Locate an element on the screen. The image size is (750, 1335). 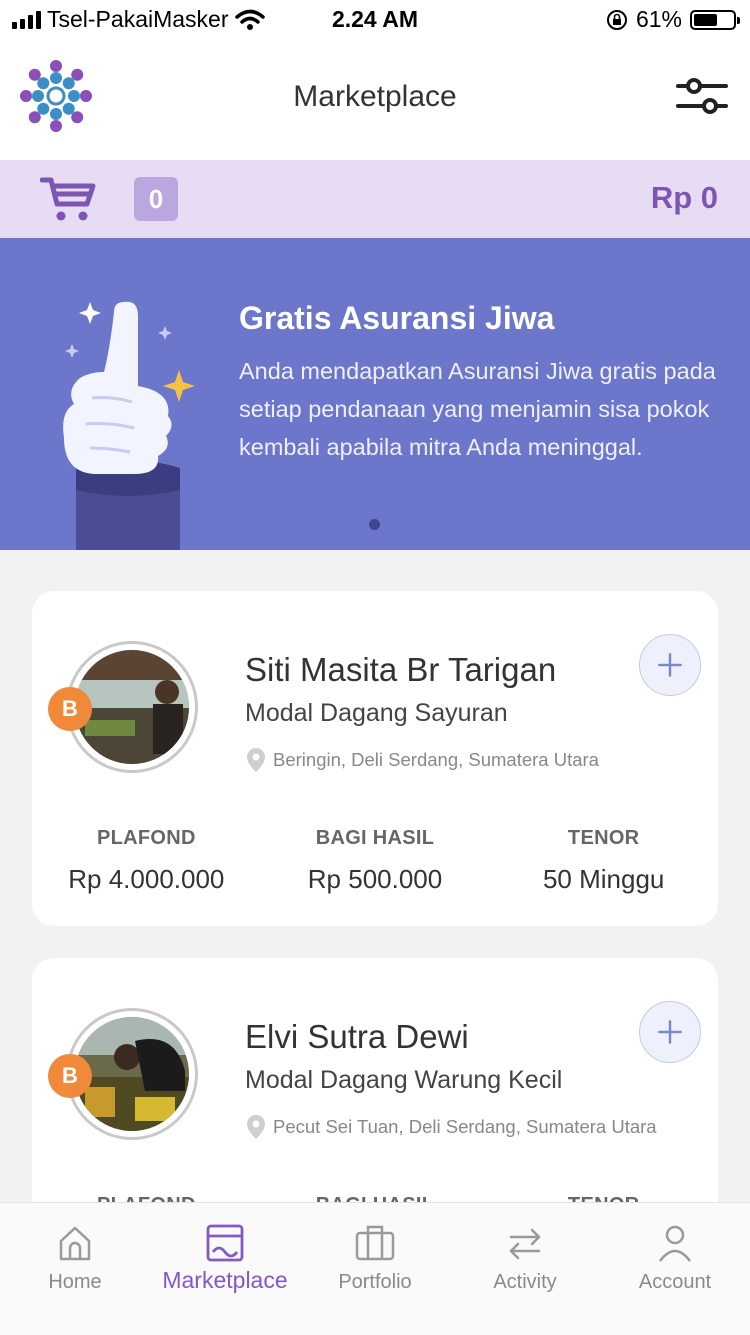
nav-item-marketplace: Marketplace is located at coordinates (225, 1269).